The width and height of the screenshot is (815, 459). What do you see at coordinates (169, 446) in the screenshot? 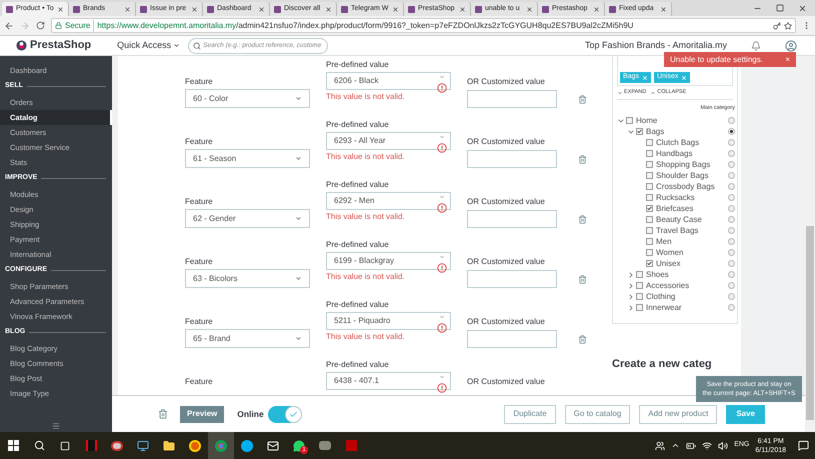
I see `folder-icon` at bounding box center [169, 446].